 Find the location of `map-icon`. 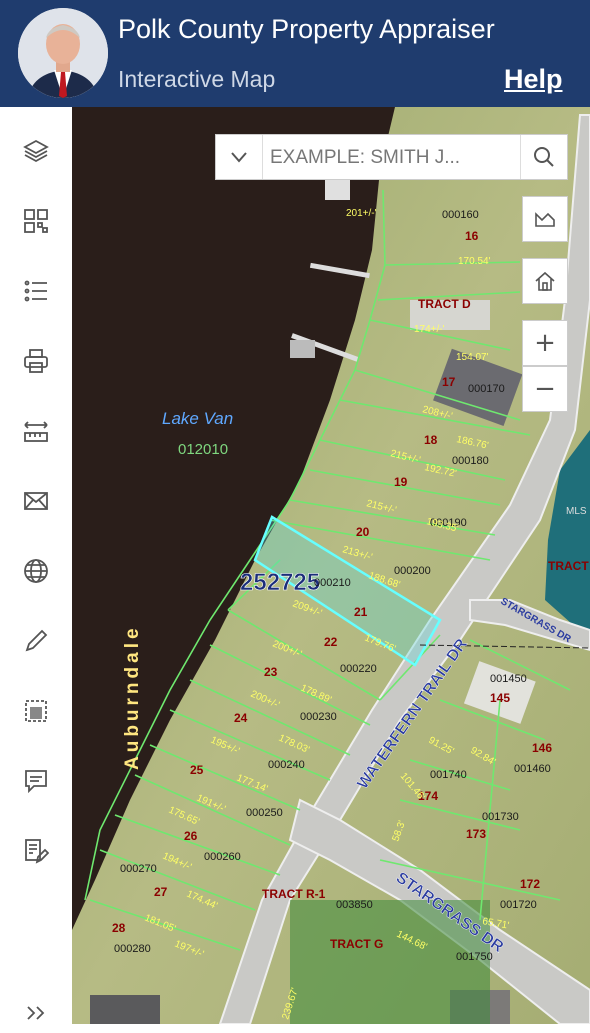

map-icon is located at coordinates (545, 219).